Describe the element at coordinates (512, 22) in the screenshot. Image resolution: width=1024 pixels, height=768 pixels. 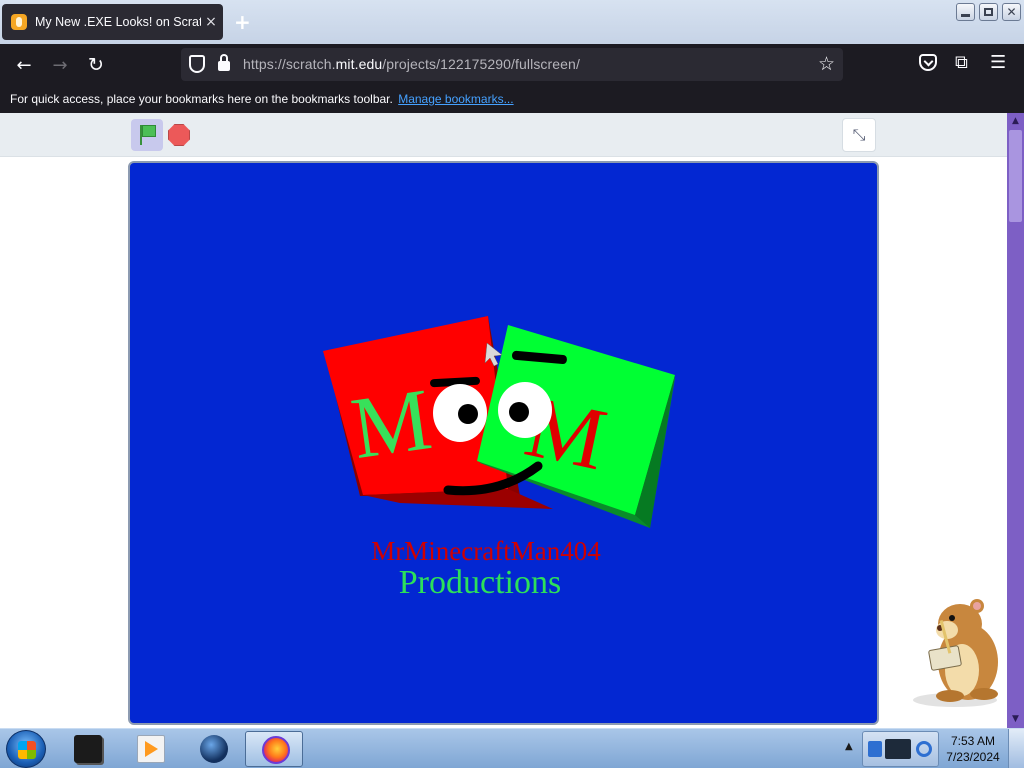
I see `tab-strip: My New .EXE Looks! on Scratch × + ✕` at that location.